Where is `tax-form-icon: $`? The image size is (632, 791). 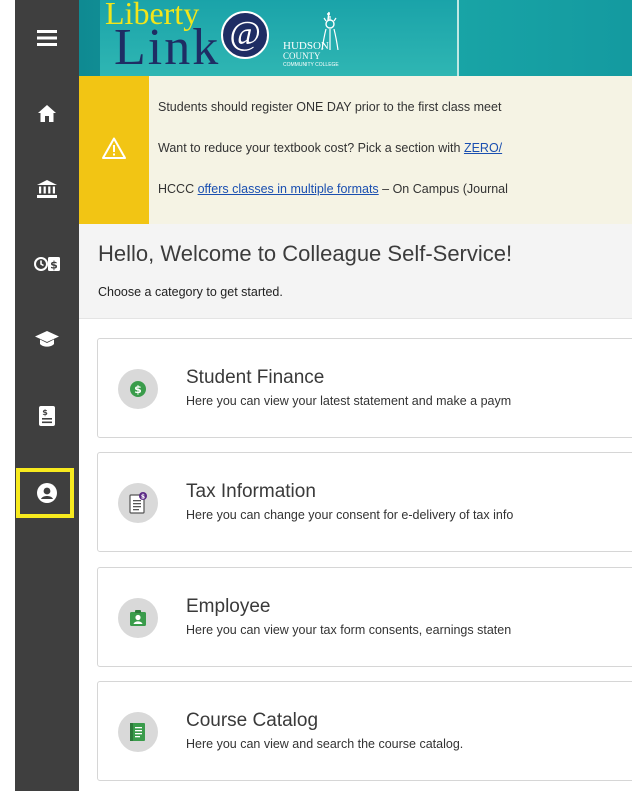 tax-form-icon: $ is located at coordinates (138, 503).